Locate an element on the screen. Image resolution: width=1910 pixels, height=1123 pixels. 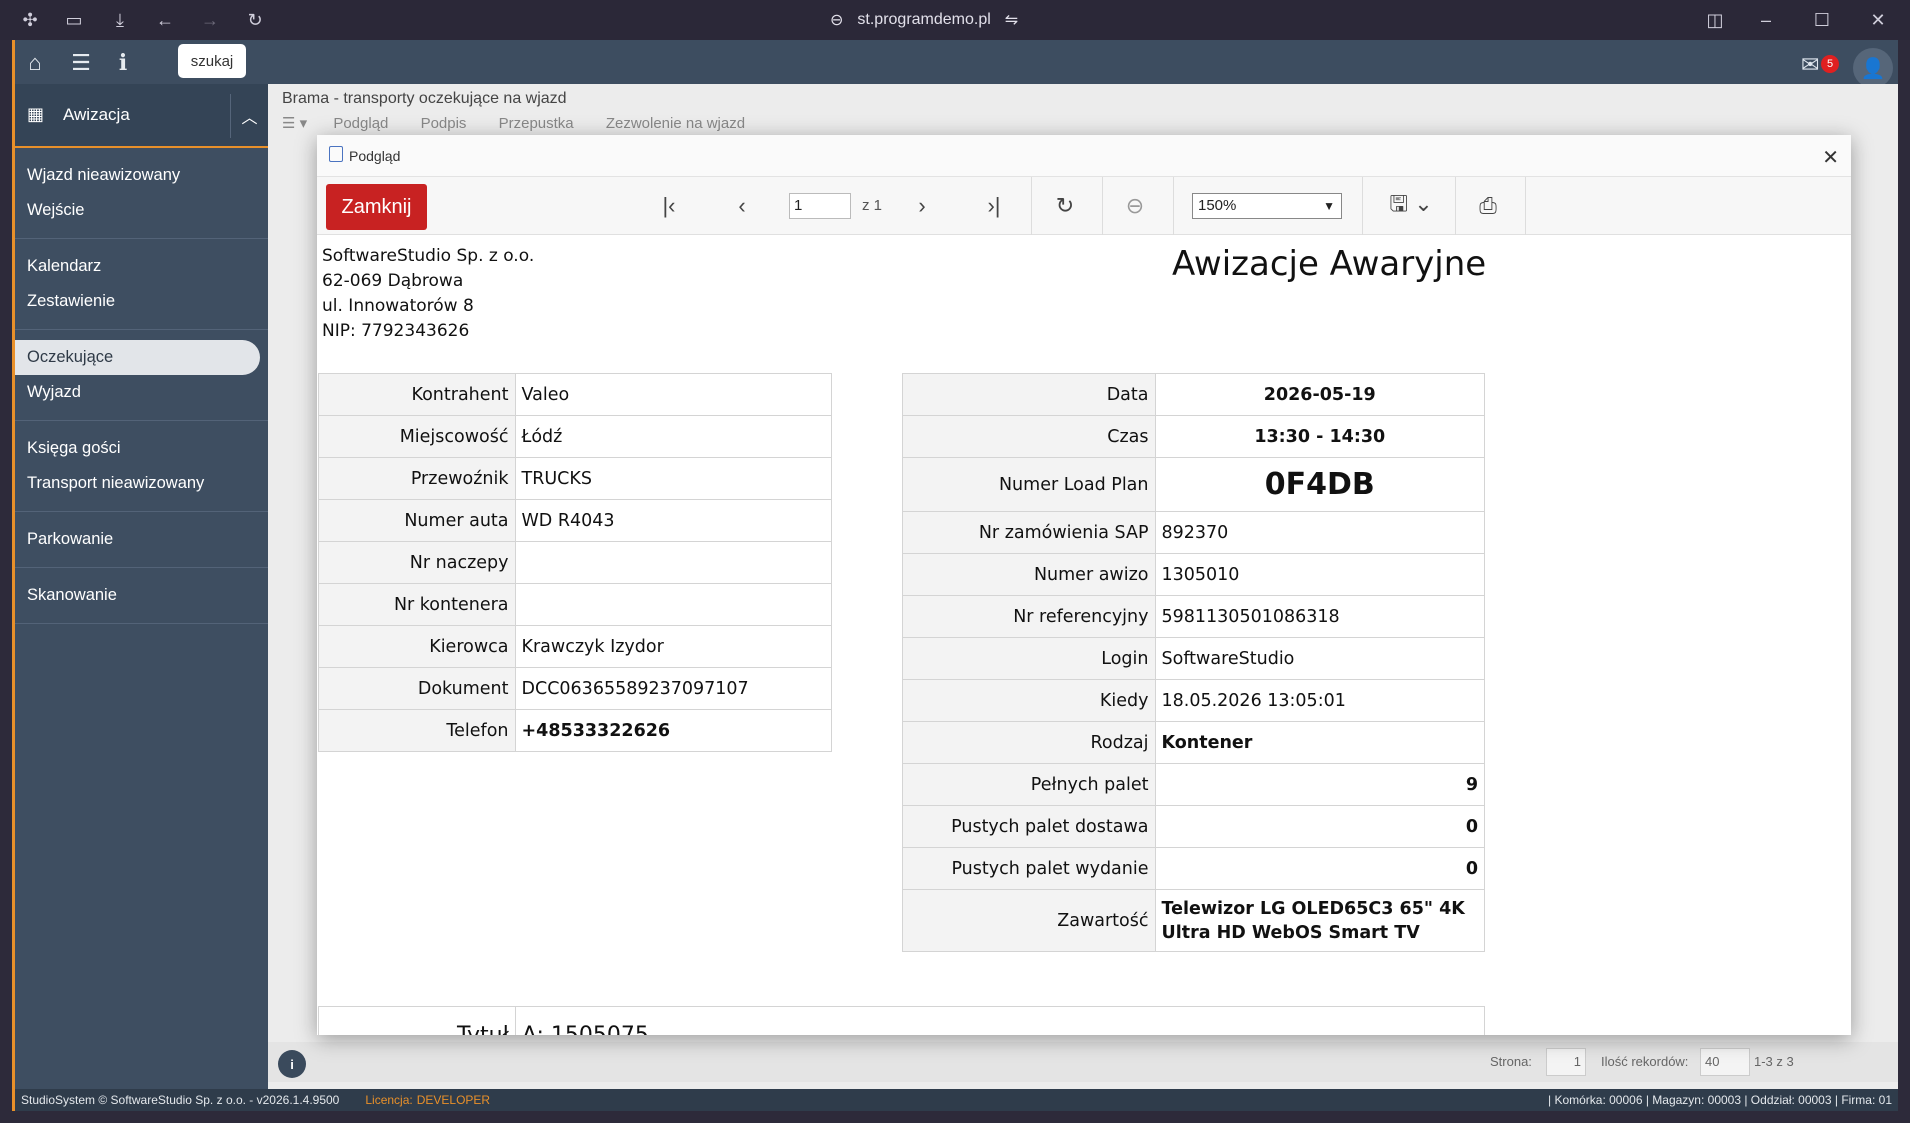
list-menu-icon: ☰ ▾ is located at coordinates (294, 123).